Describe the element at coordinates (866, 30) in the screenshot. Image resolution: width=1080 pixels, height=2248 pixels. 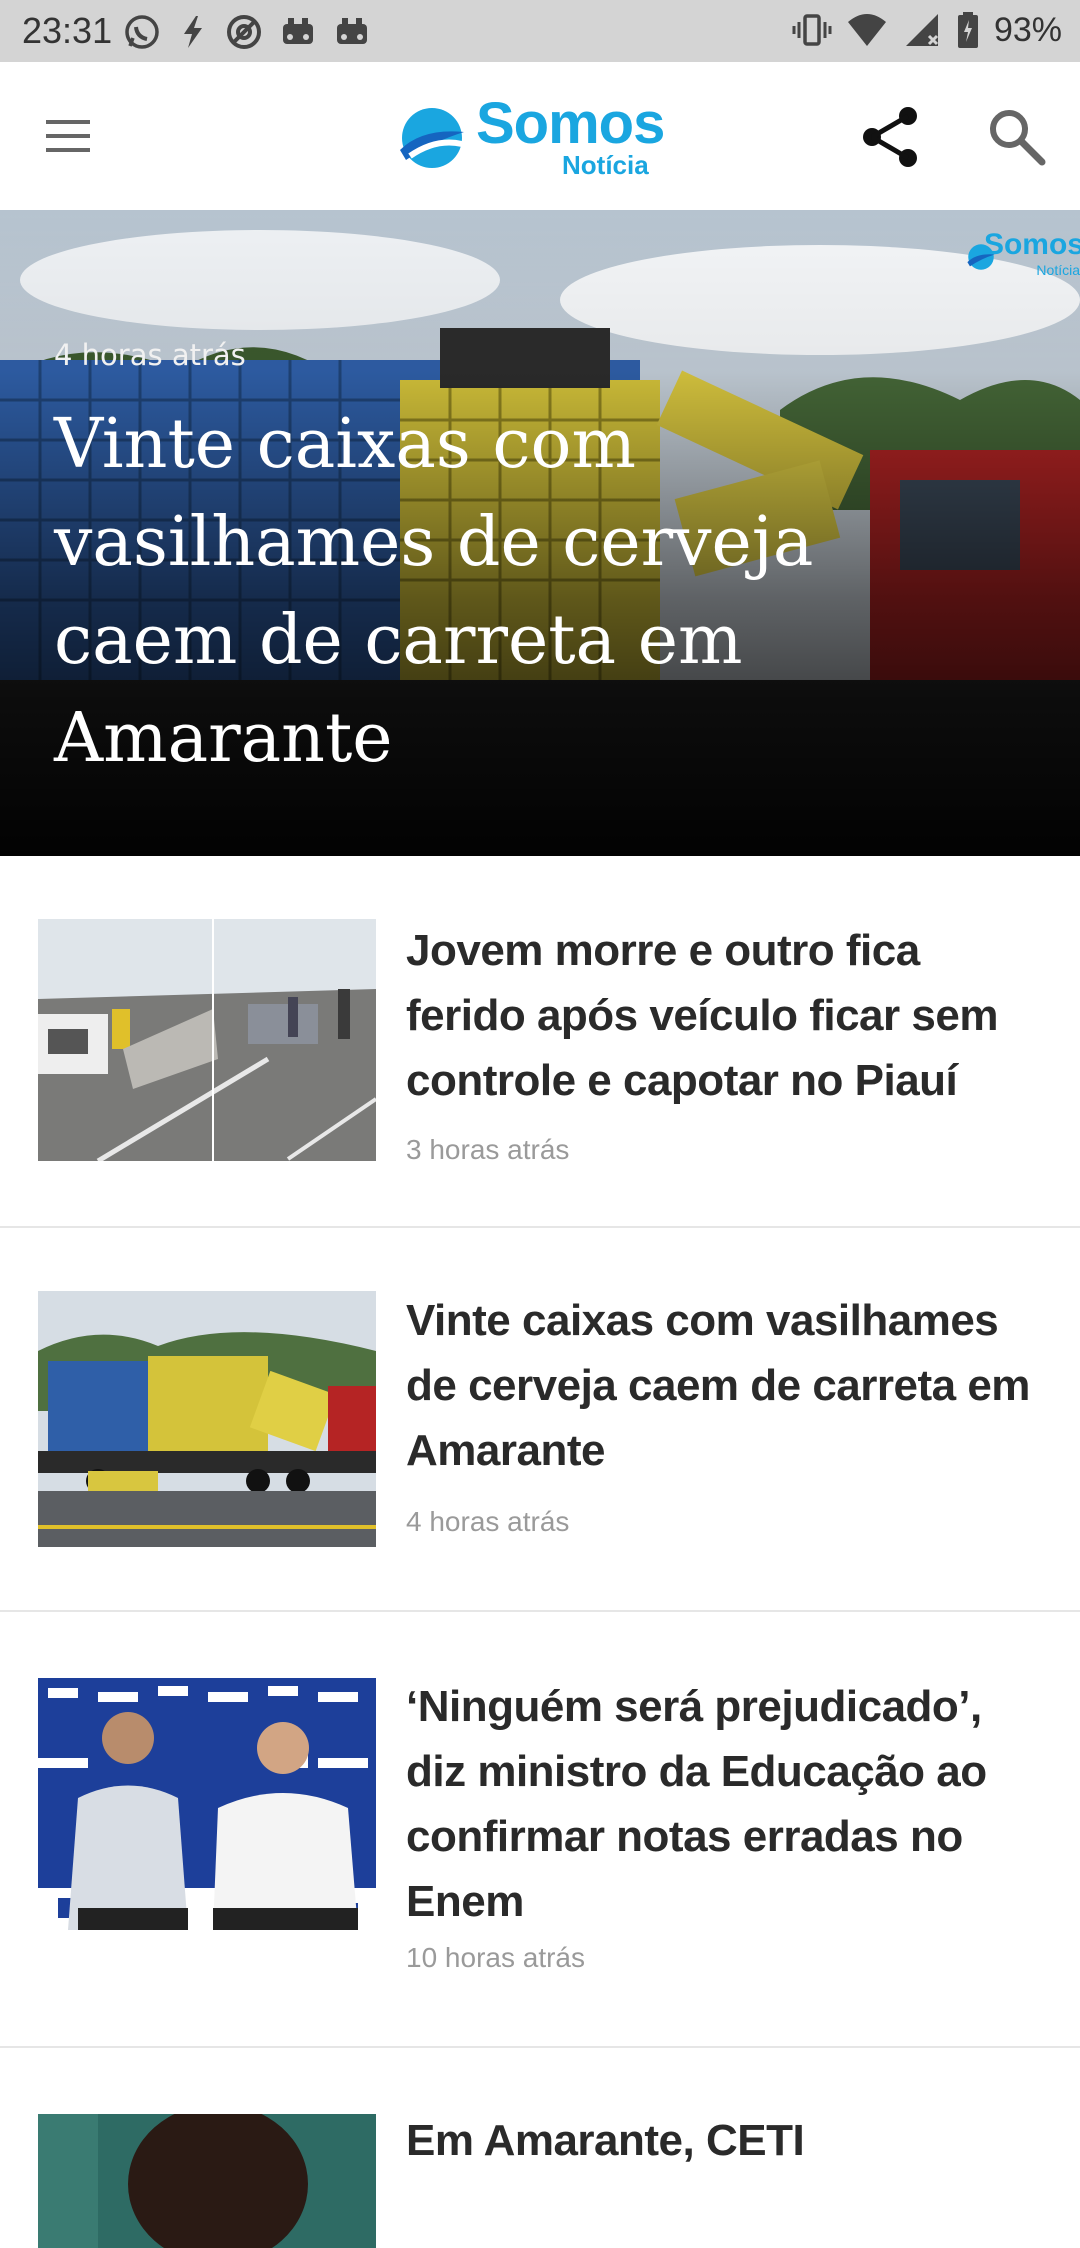
I see `wifi-icon` at that location.